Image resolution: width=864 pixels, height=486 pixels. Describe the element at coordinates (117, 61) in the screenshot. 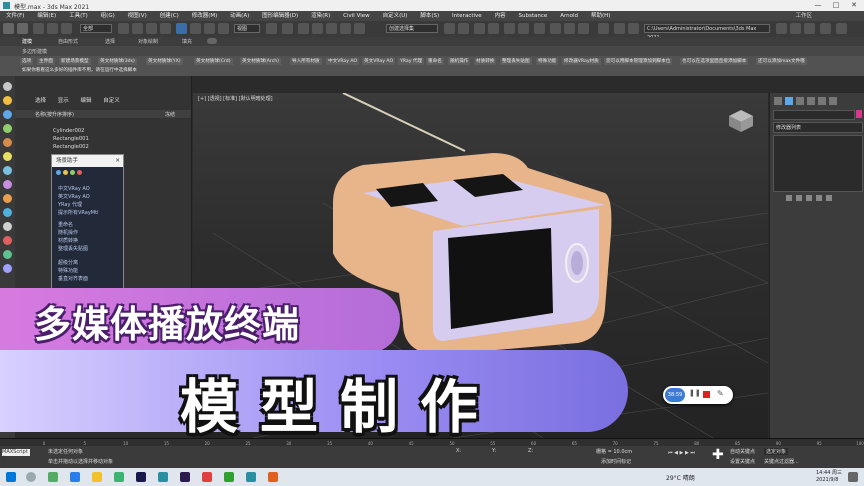

I see `ribbon-btn-mat-3ds: 英文材质球(3ds)` at that location.